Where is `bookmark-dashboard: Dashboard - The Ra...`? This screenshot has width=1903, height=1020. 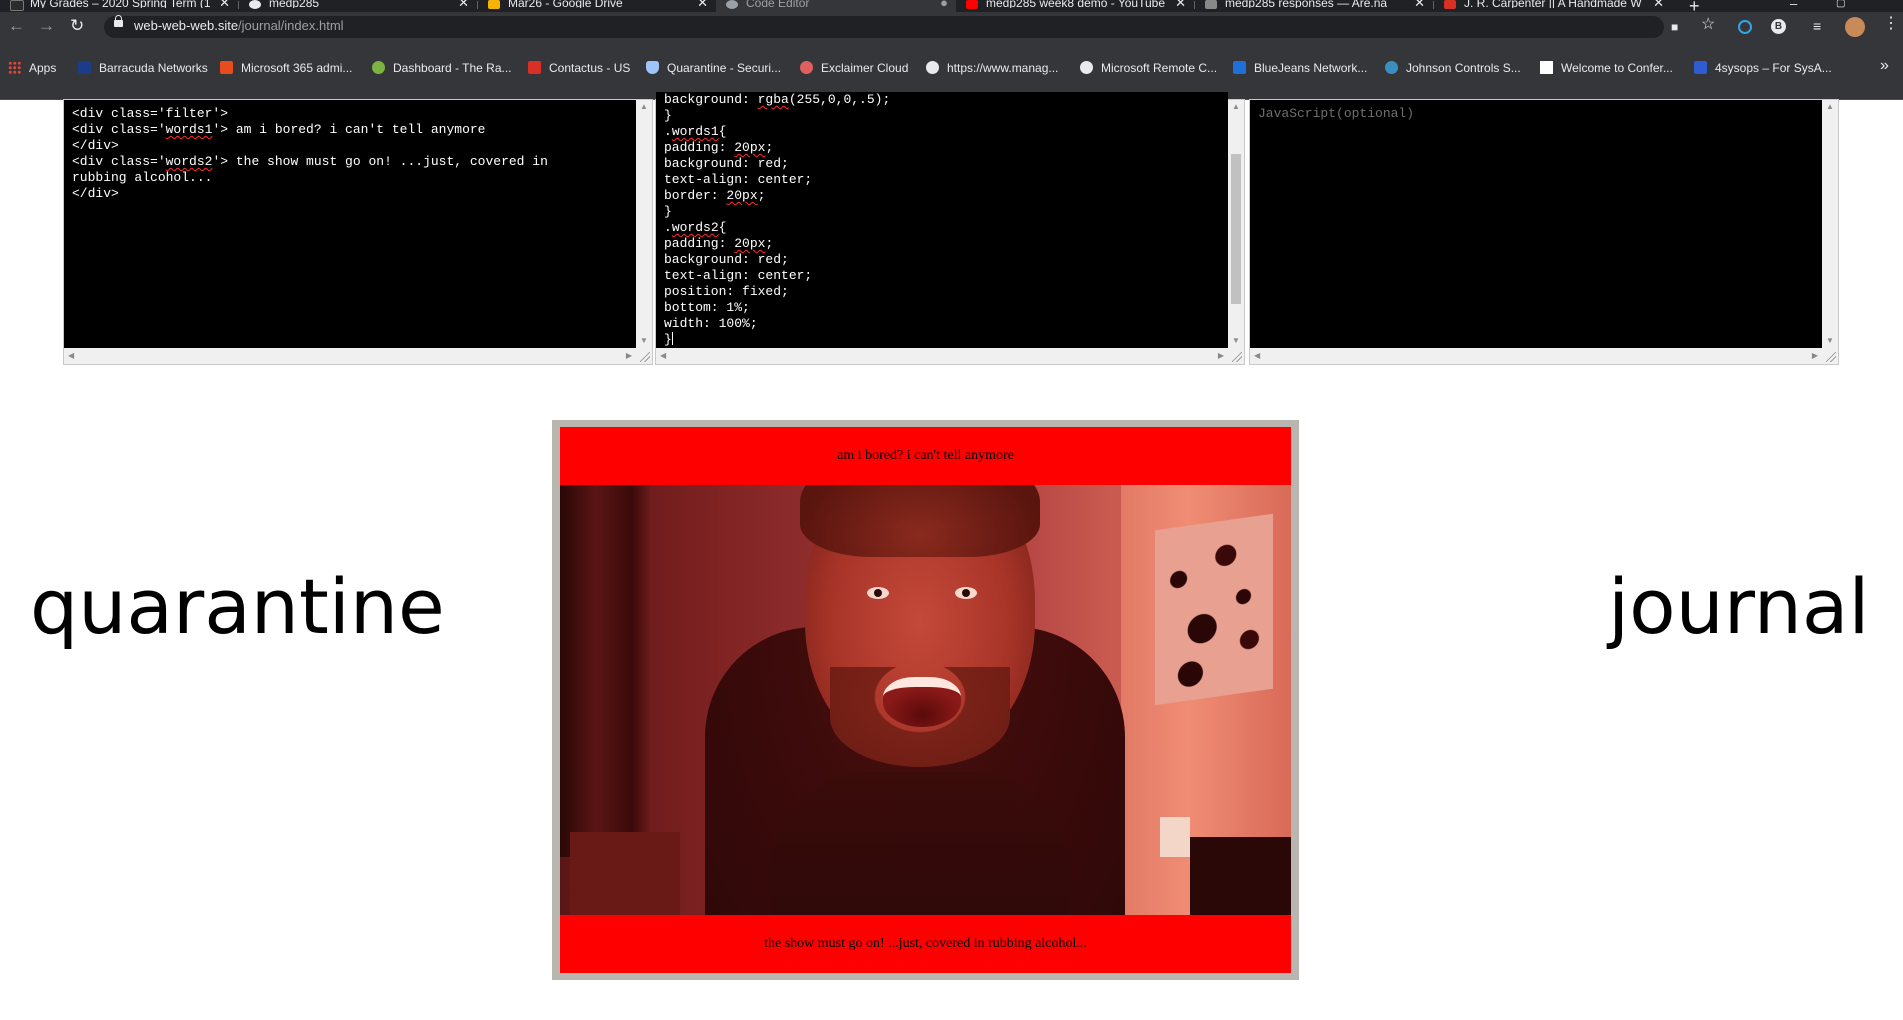
bookmark-dashboard: Dashboard - The Ra... is located at coordinates (442, 68).